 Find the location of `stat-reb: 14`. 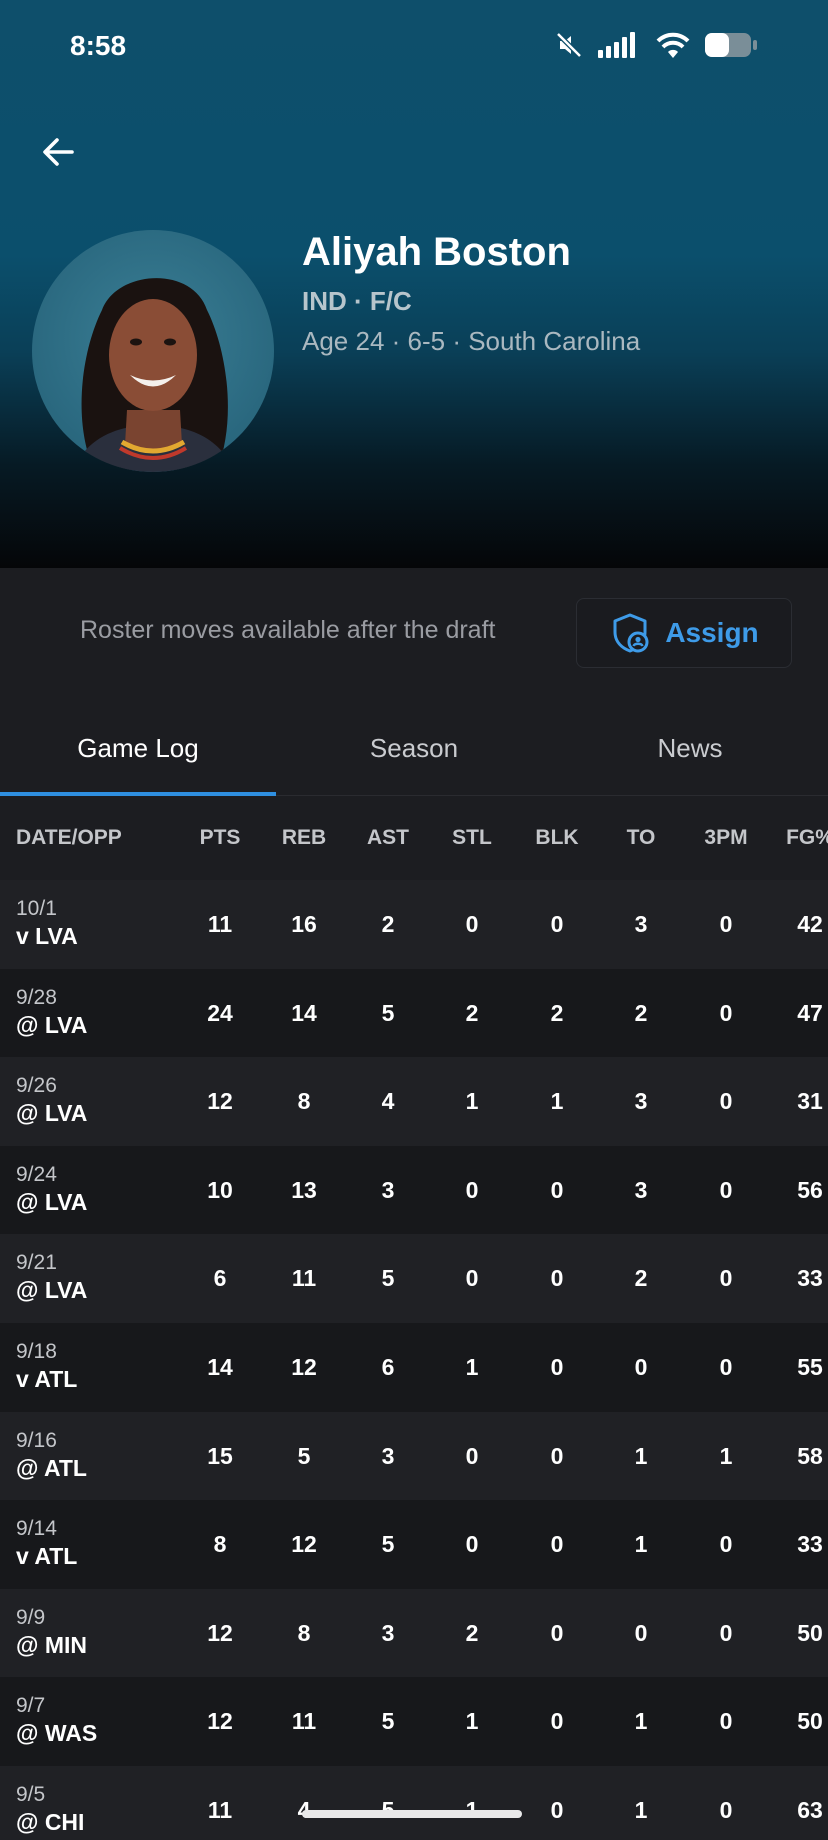

stat-reb: 14 is located at coordinates (304, 1012).